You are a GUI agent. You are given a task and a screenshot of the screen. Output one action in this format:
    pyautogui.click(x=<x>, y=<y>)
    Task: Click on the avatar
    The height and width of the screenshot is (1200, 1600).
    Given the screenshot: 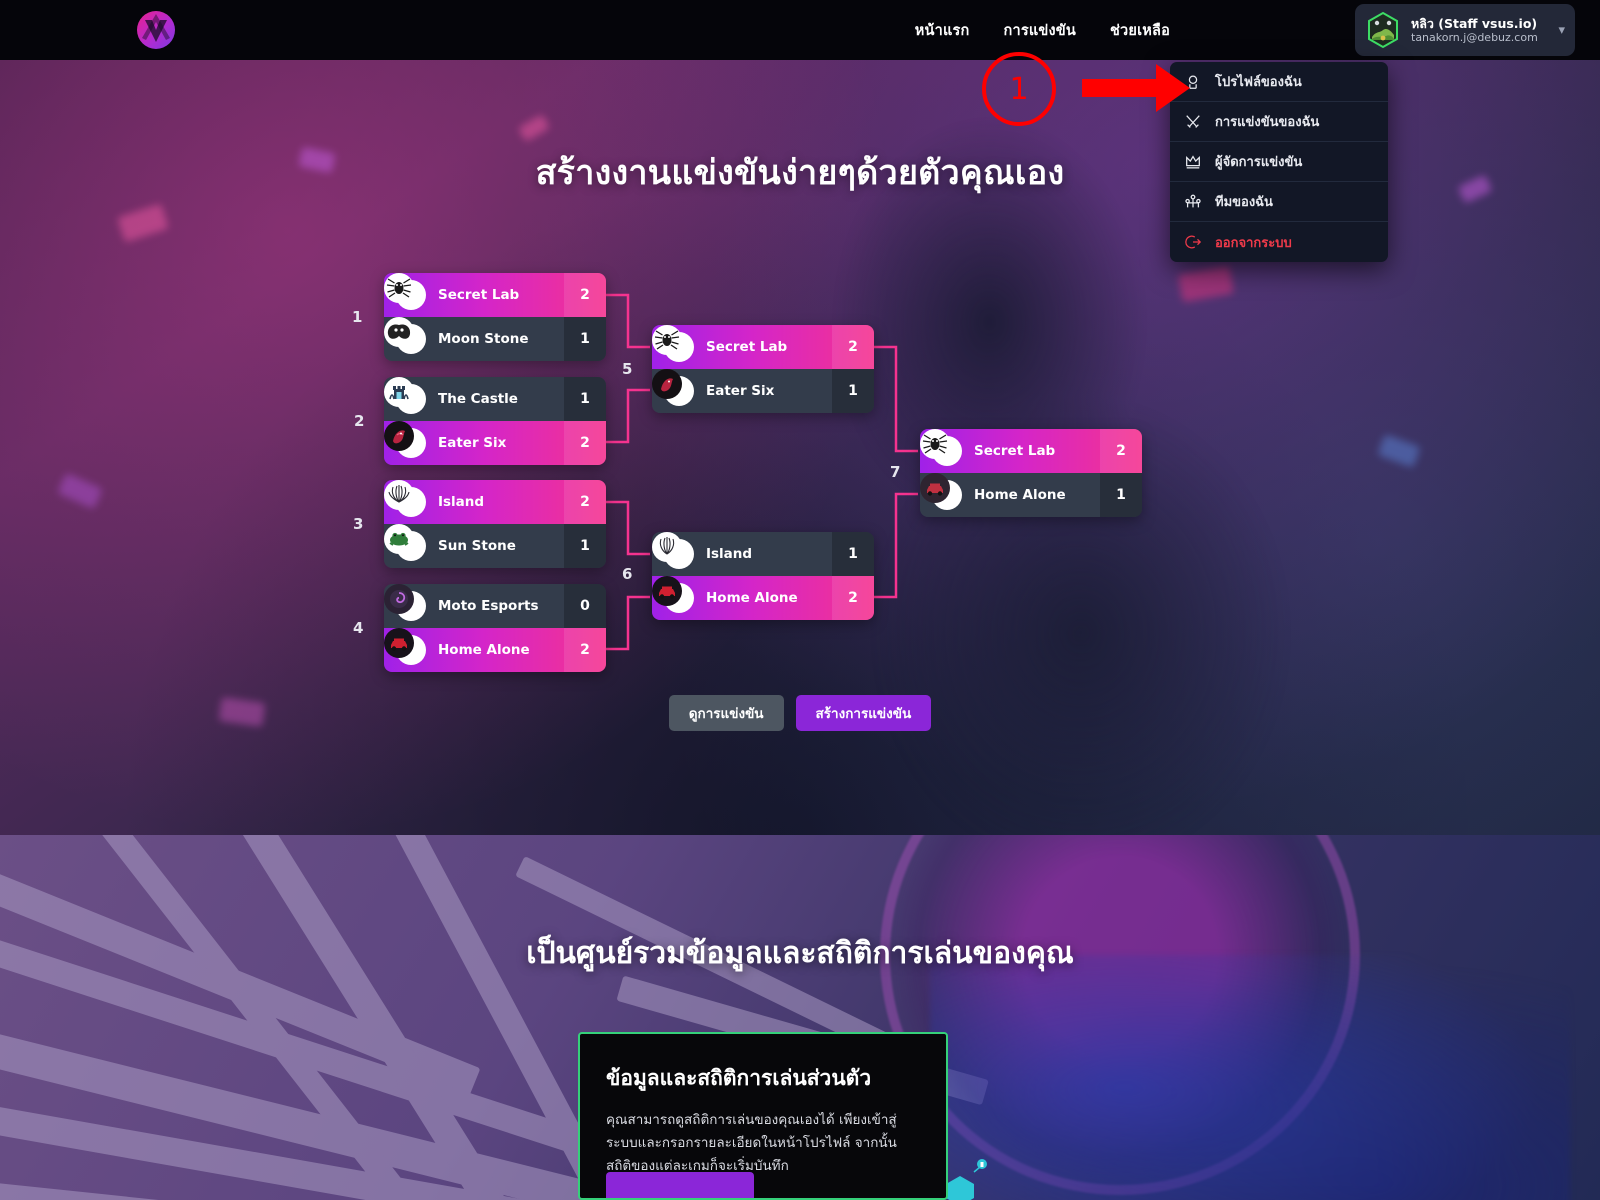 What is the action you would take?
    pyautogui.click(x=1383, y=30)
    